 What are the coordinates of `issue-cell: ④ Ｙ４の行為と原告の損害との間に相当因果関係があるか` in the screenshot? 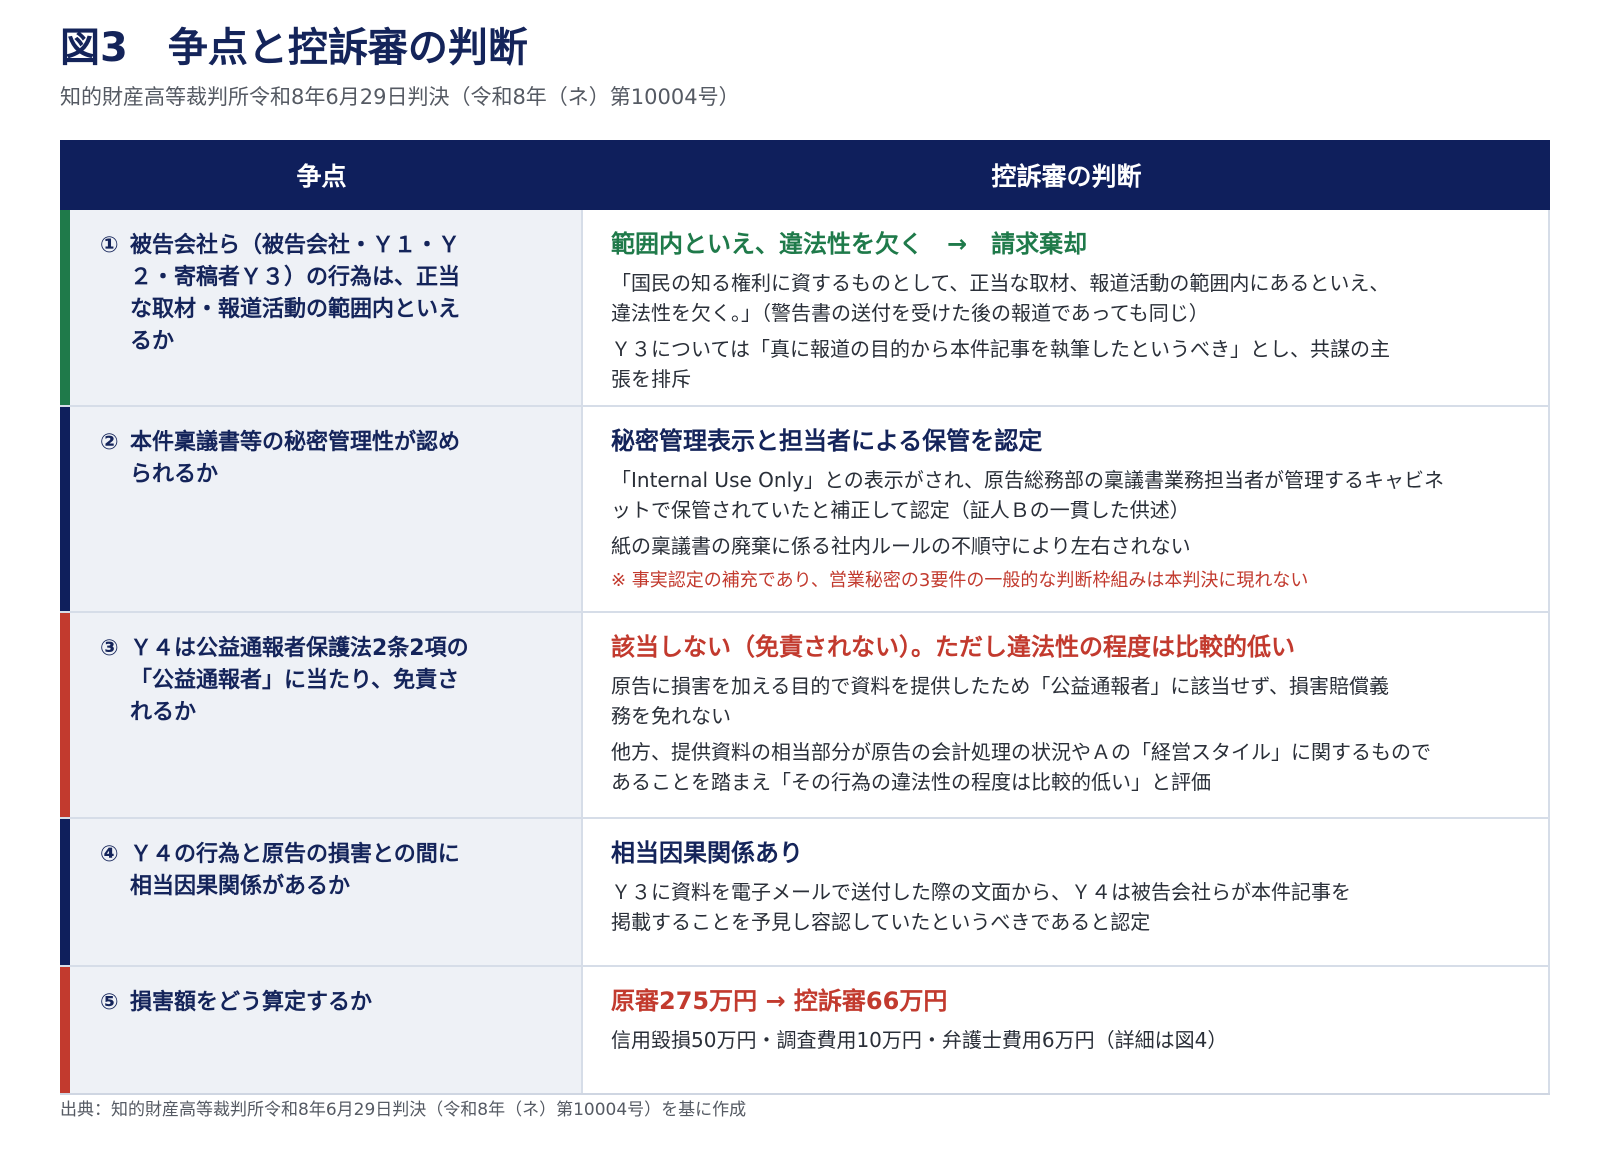 It's located at (321, 892).